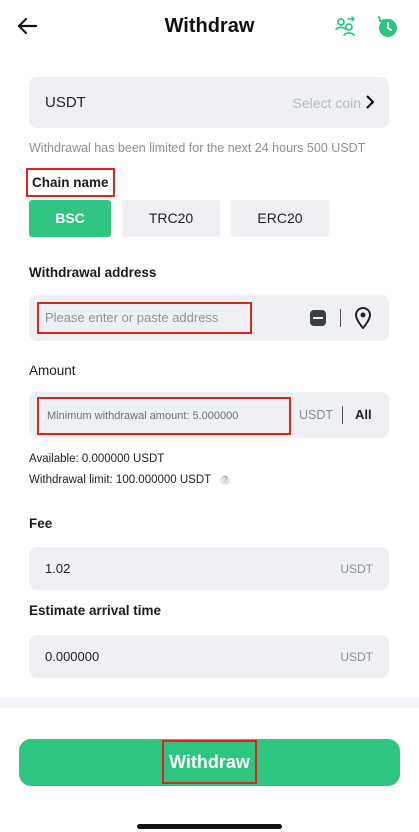  Describe the element at coordinates (72, 656) in the screenshot. I see `arrival-value: 0.000000` at that location.